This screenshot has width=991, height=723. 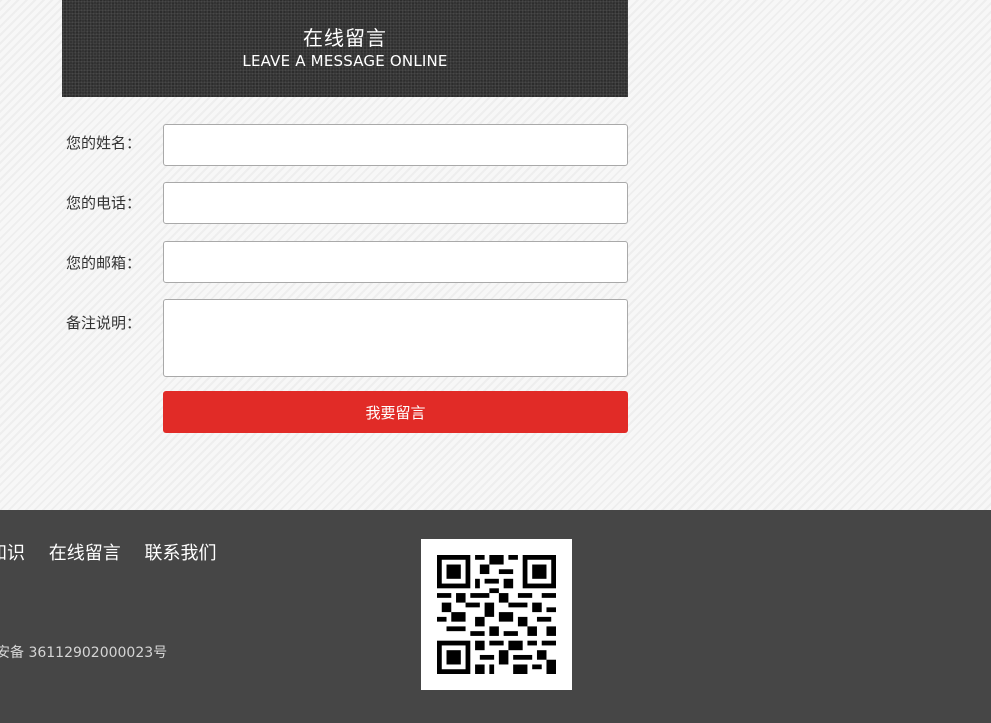 What do you see at coordinates (84, 653) in the screenshot?
I see `footer-record-number: 安备 36112902000023号` at bounding box center [84, 653].